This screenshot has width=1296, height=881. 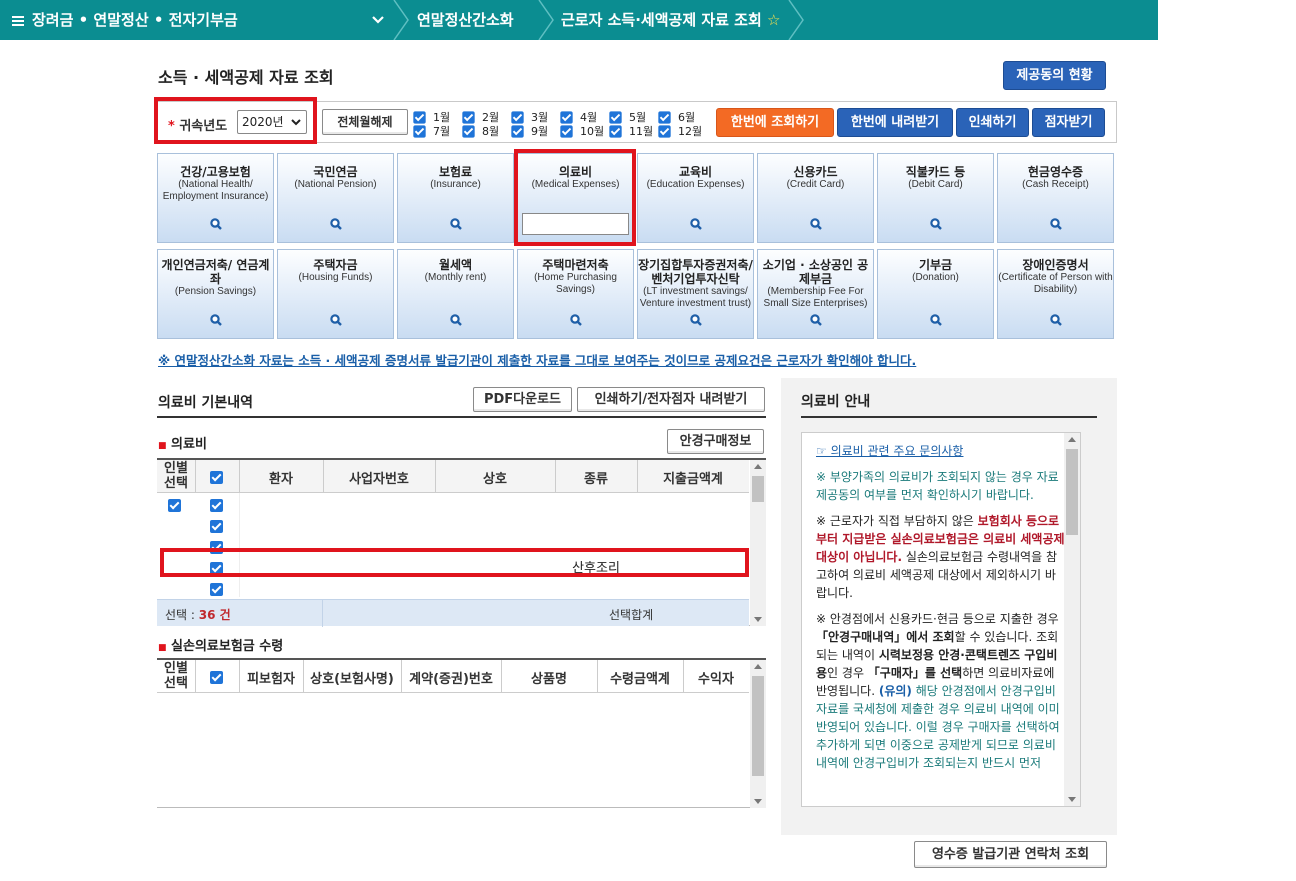 I want to click on guide-p3-caution: (유의), so click(x=895, y=691).